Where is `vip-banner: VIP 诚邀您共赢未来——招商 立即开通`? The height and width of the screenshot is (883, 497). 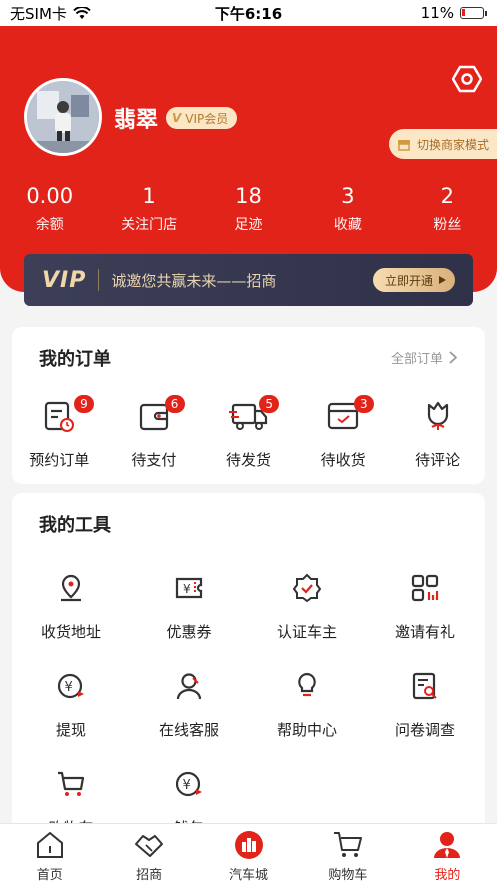
vip-banner: VIP 诚邀您共赢未来——招商 立即开通 is located at coordinates (248, 280).